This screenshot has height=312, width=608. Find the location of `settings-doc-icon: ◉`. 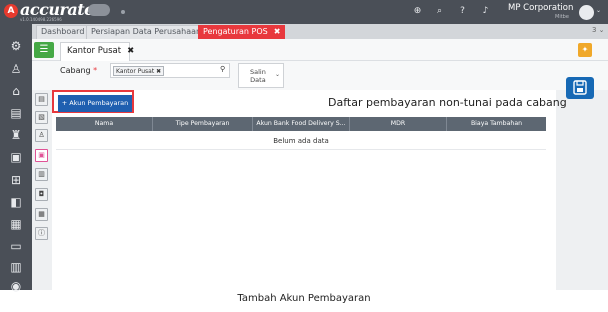

settings-doc-icon: ◉ is located at coordinates (16, 286).